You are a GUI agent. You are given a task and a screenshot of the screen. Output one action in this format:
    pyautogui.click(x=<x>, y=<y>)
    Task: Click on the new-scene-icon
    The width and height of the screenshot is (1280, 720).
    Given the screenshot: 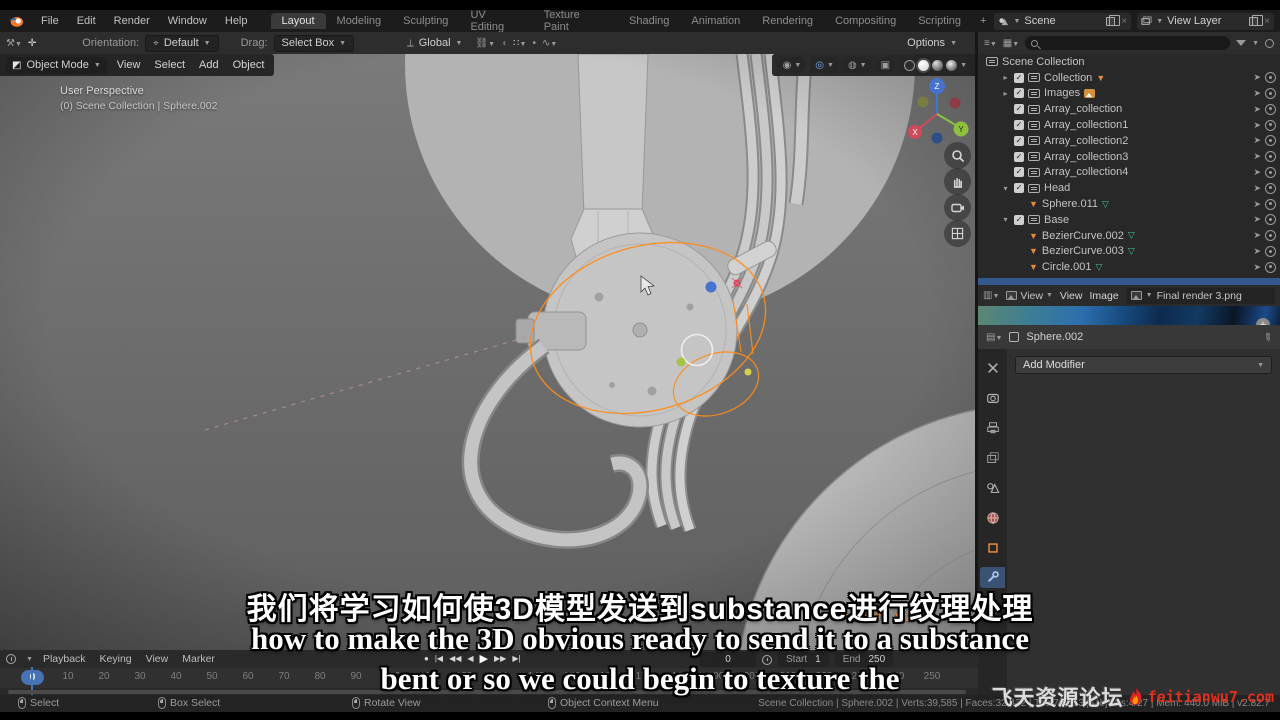 What is the action you would take?
    pyautogui.click(x=1113, y=20)
    